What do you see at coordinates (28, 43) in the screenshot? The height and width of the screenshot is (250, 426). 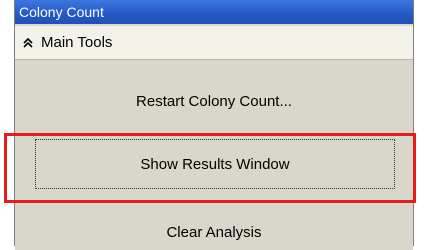 I see `double-chevron-up-icon` at bounding box center [28, 43].